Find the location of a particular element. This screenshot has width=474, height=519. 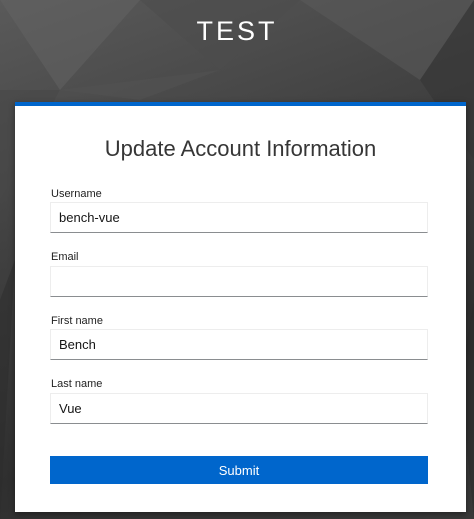

page-title: Update Account Information is located at coordinates (240, 148).